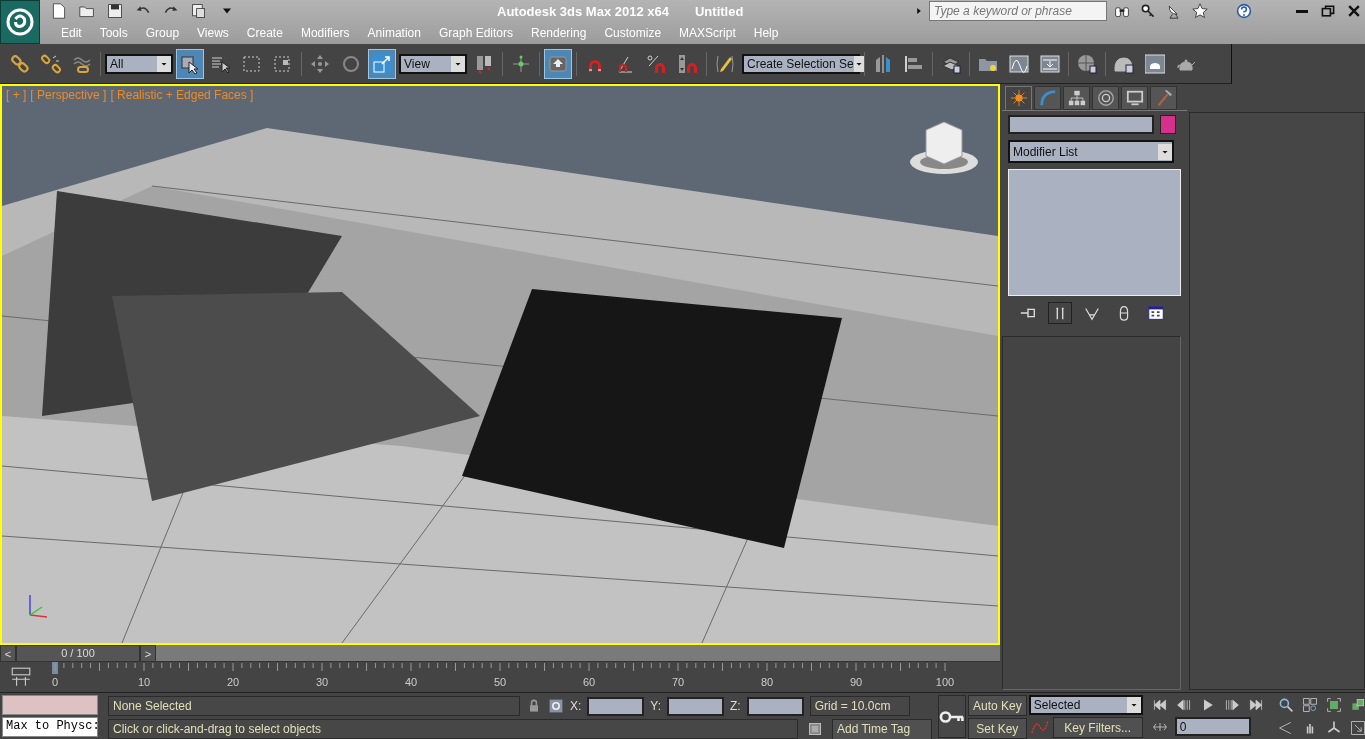 The width and height of the screenshot is (1365, 739). What do you see at coordinates (1354, 11) in the screenshot?
I see `close-icon` at bounding box center [1354, 11].